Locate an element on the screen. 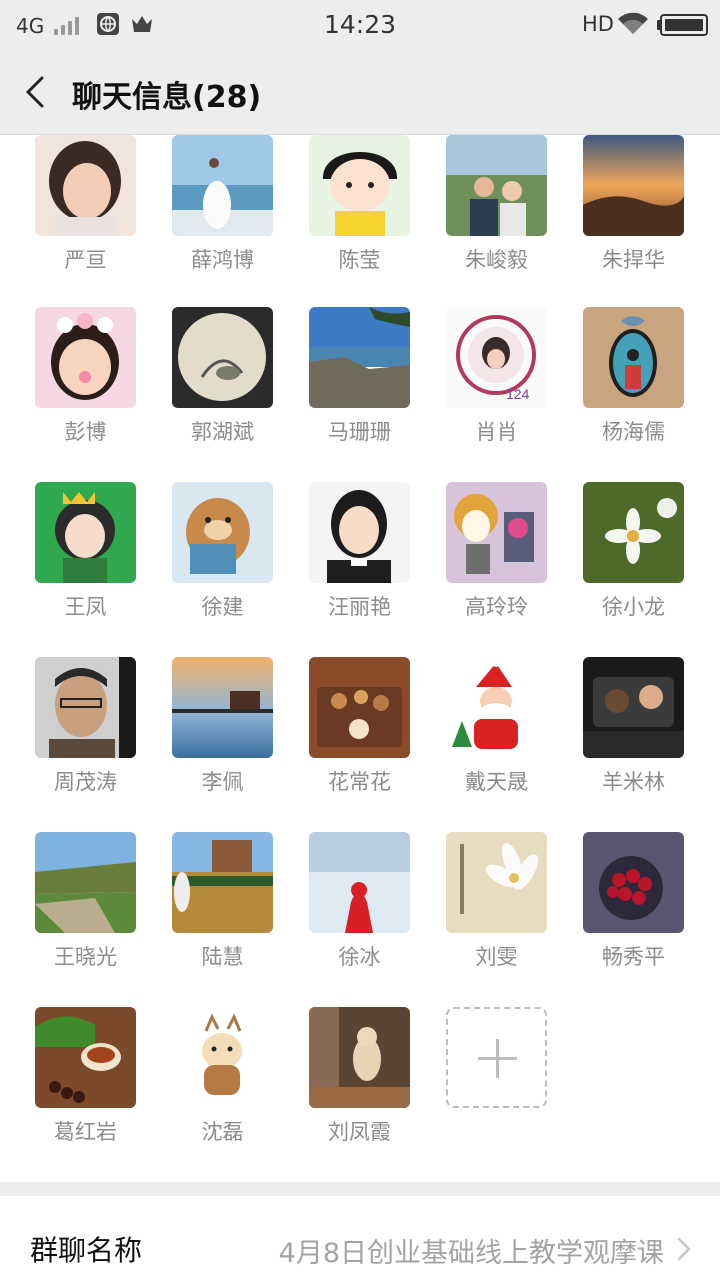 Image resolution: width=720 pixels, height=1280 pixels. member-name: 肖肖 is located at coordinates (496, 432).